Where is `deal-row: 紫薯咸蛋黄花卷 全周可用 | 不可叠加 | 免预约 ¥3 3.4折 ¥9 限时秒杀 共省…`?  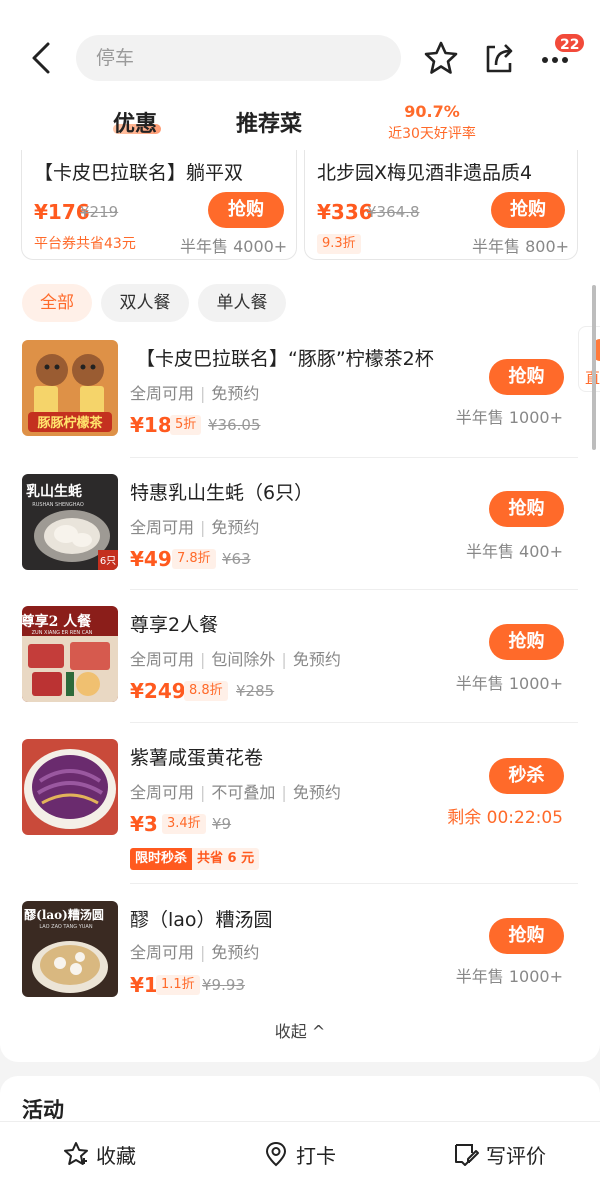
deal-row: 紫薯咸蛋黄花卷 全周可用 | 不可叠加 | 免预约 ¥3 3.4折 ¥9 限时秒杀 共省… is located at coordinates (300, 811).